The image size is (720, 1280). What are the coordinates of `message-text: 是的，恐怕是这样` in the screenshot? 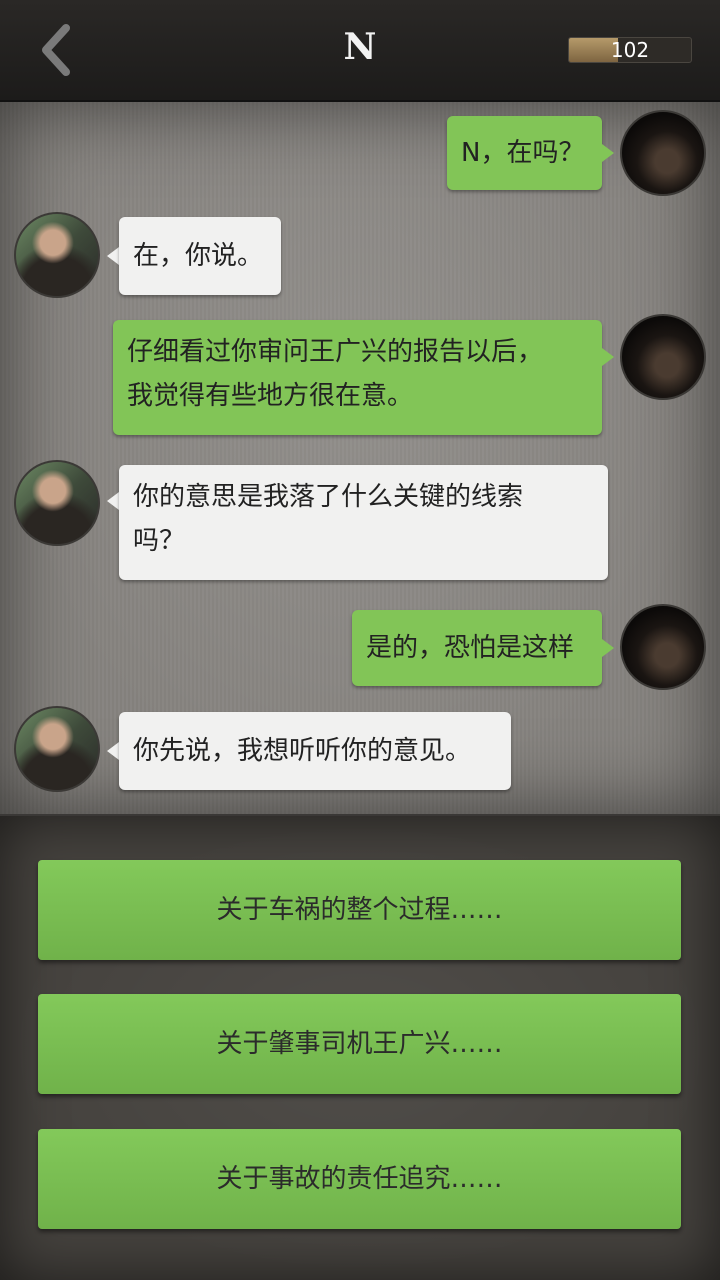 It's located at (470, 648).